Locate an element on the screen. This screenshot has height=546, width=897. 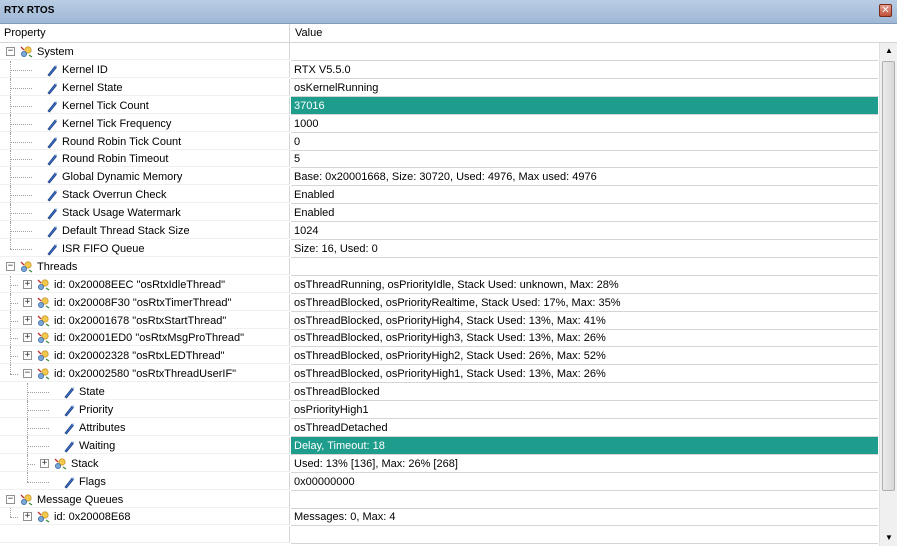
tree-row: ISR FIFO Queue Size: 16, Used: 0 is located at coordinates (439, 248).